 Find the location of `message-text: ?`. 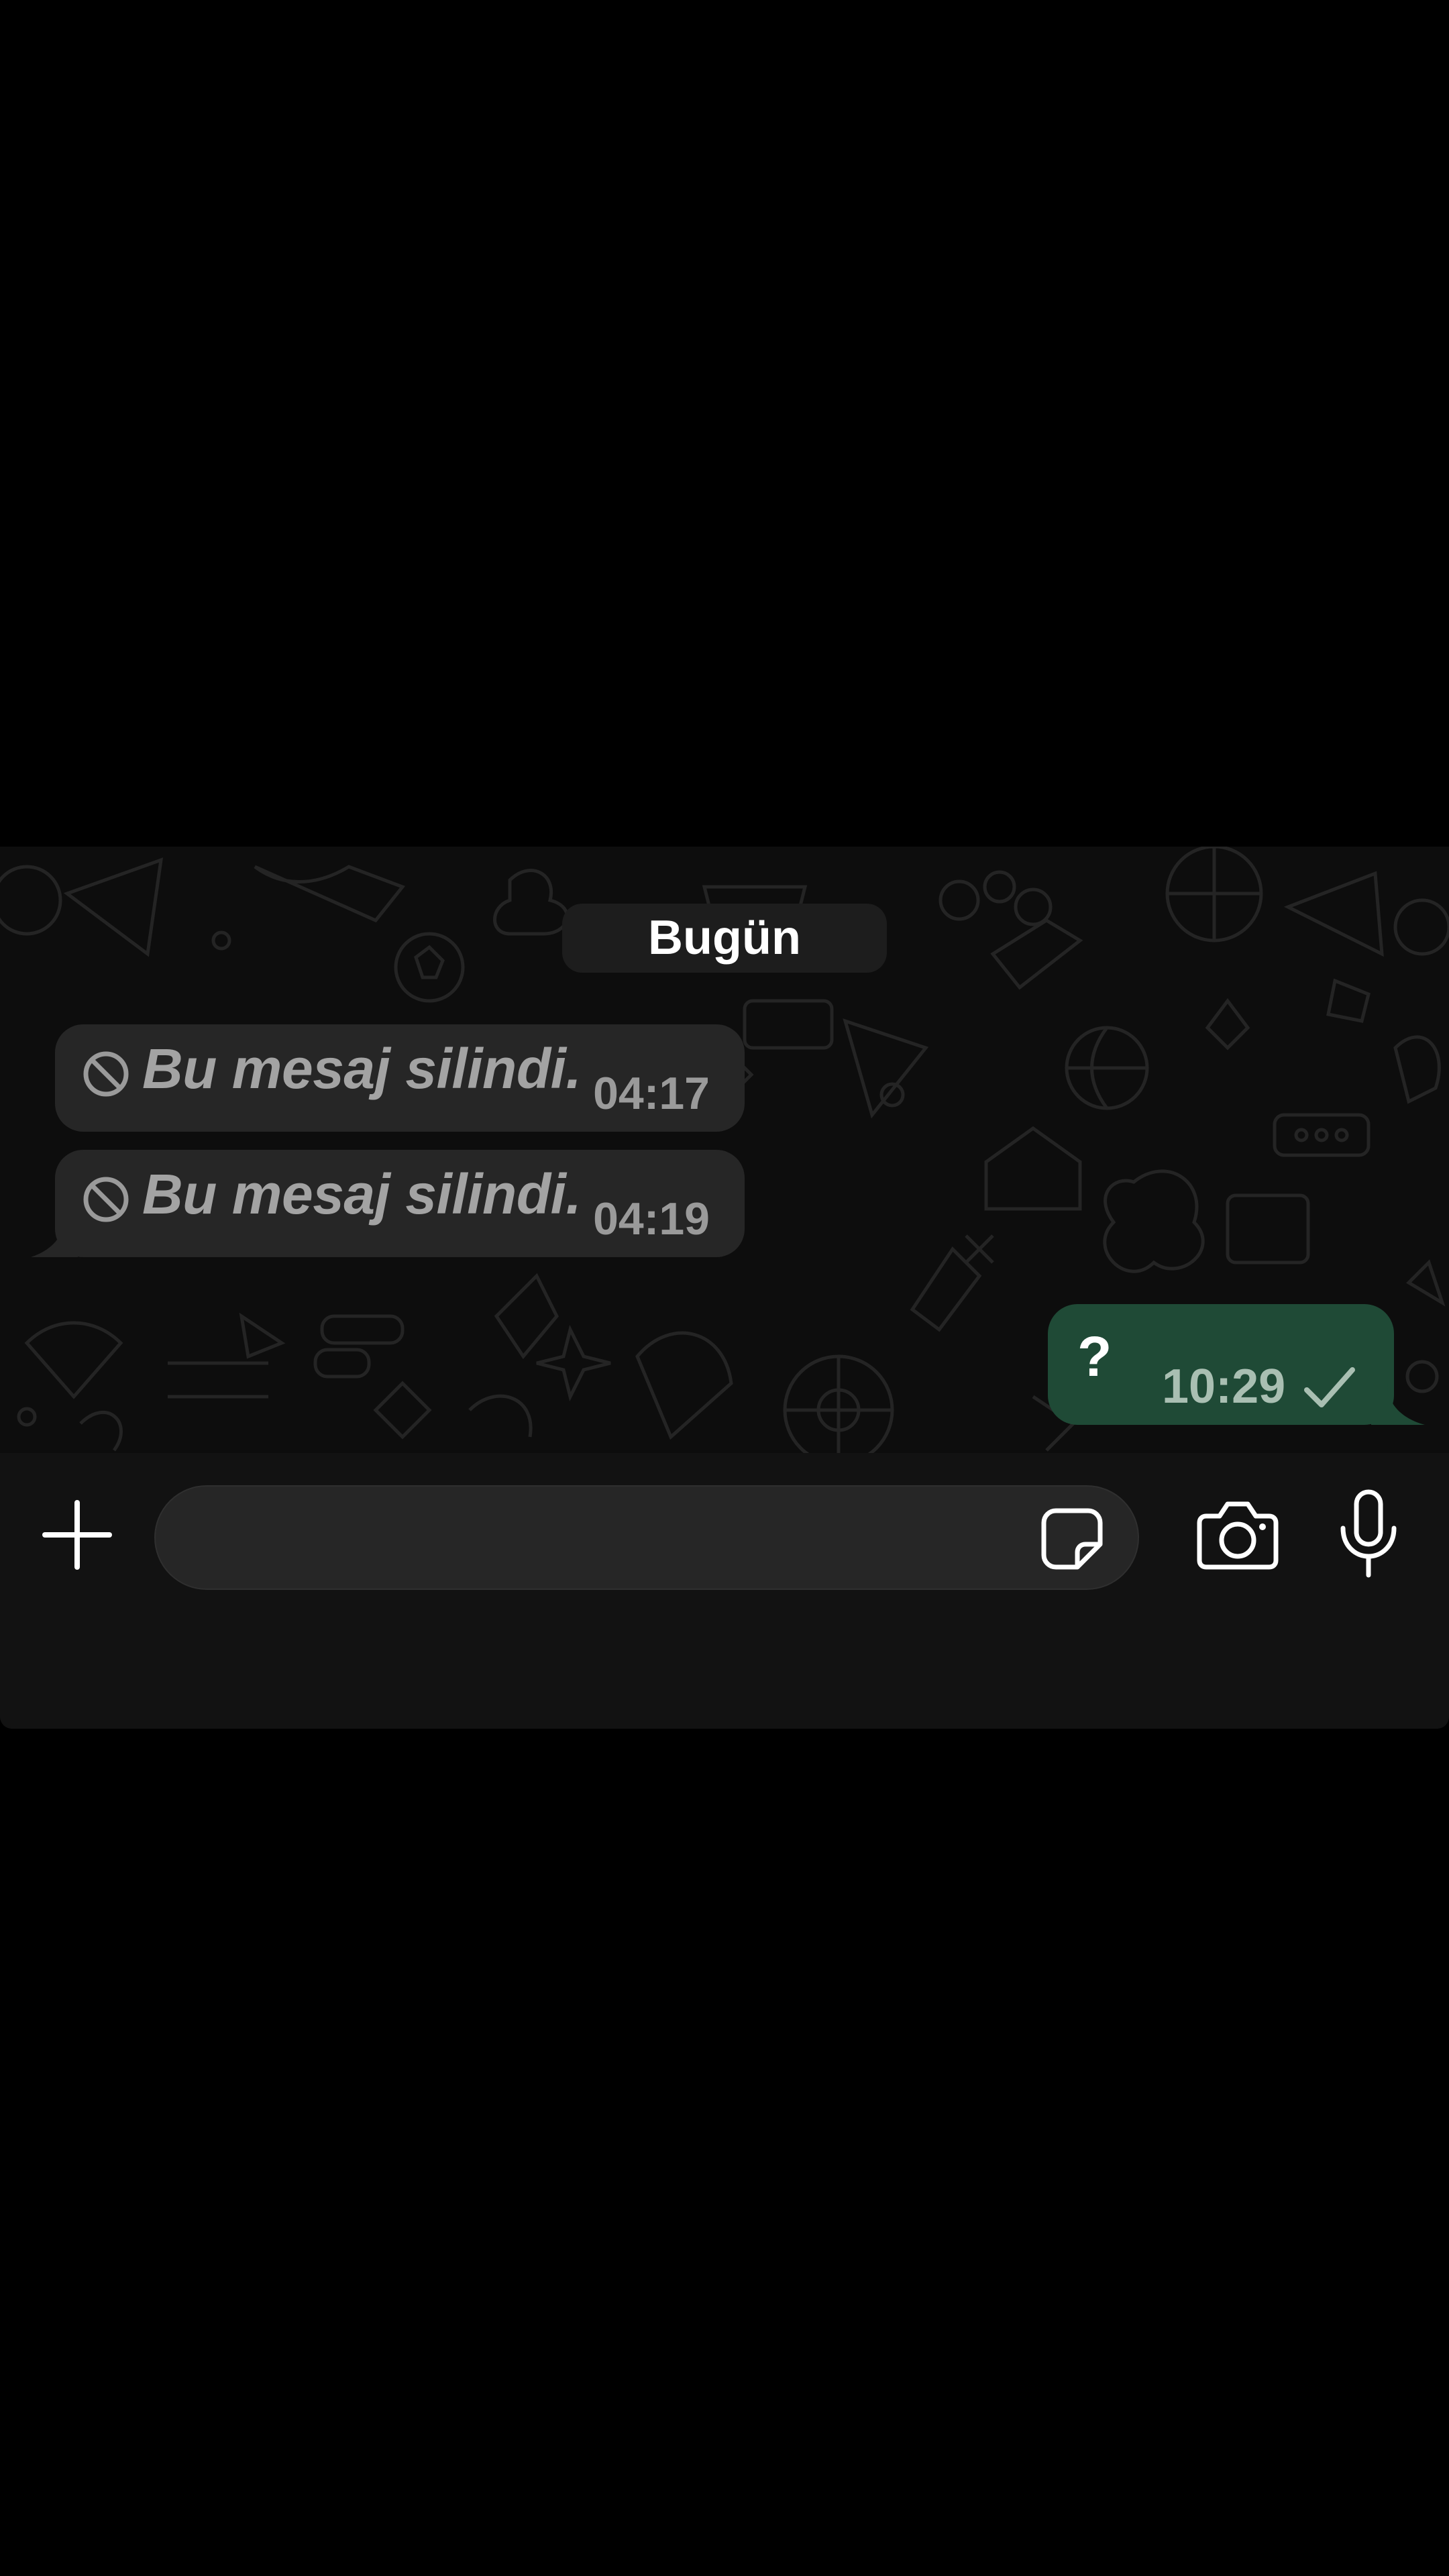

message-text: ? is located at coordinates (1094, 1356).